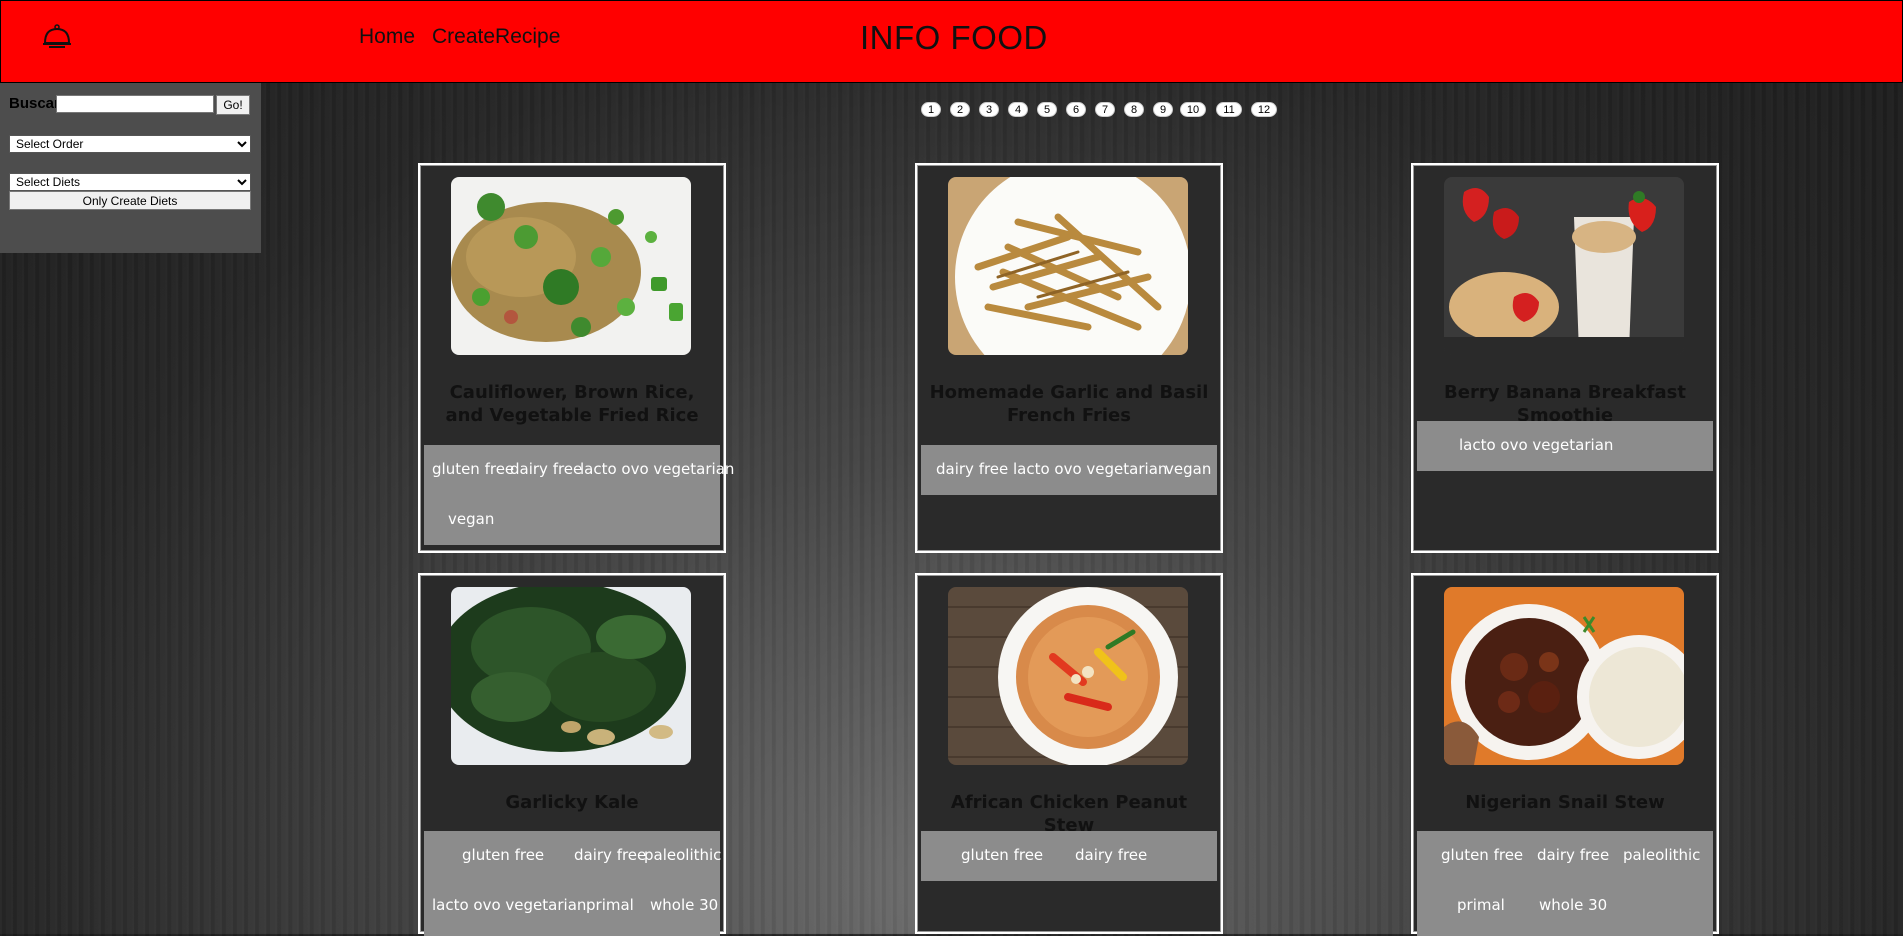  Describe the element at coordinates (931, 109) in the screenshot. I see `page-button-1: 1` at that location.